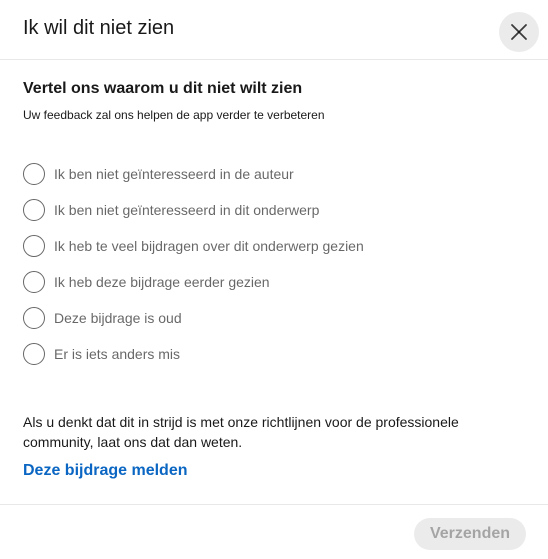 The image size is (548, 559). Describe the element at coordinates (163, 88) in the screenshot. I see `section-title: Vertel ons waarom u dit niet wilt zien` at that location.